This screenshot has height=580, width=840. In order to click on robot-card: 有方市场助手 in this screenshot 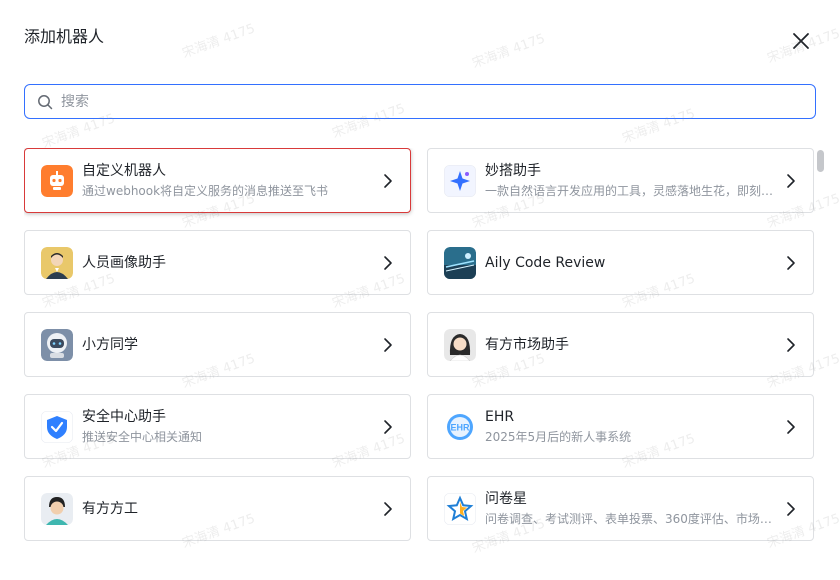, I will do `click(620, 344)`.